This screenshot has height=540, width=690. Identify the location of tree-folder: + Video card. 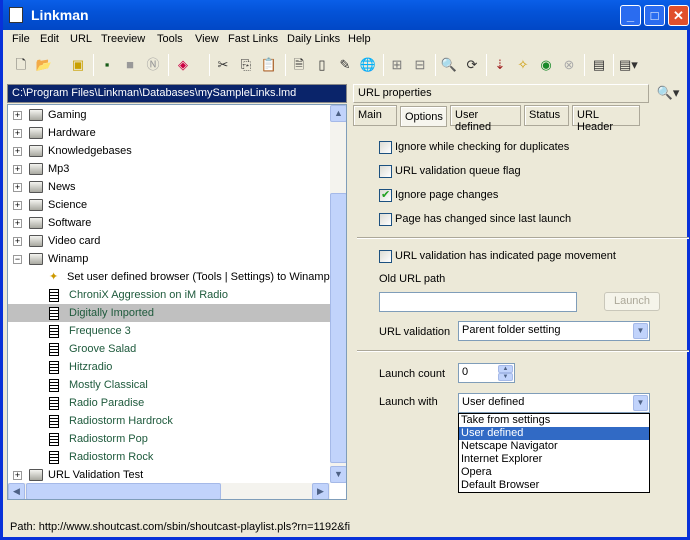
(169, 241).